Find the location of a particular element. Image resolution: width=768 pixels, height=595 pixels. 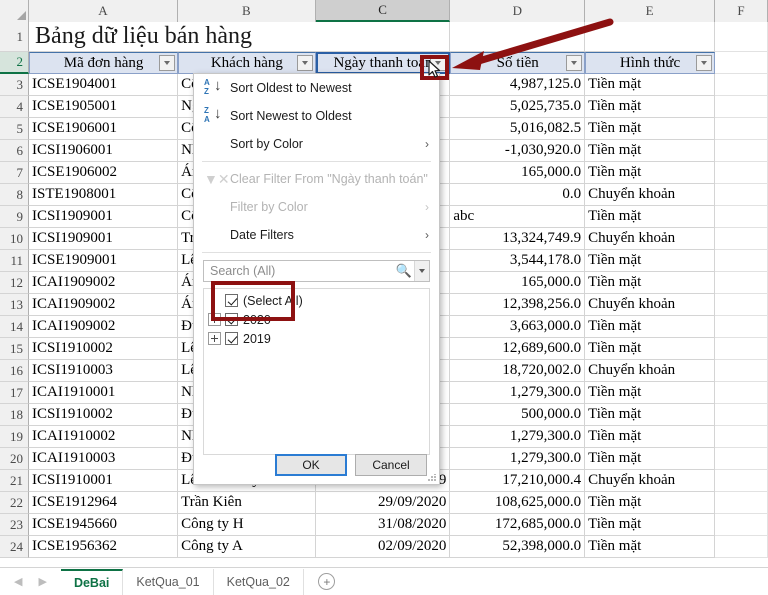

cell-ma-don-hang: ICSI1910001 is located at coordinates (104, 481).